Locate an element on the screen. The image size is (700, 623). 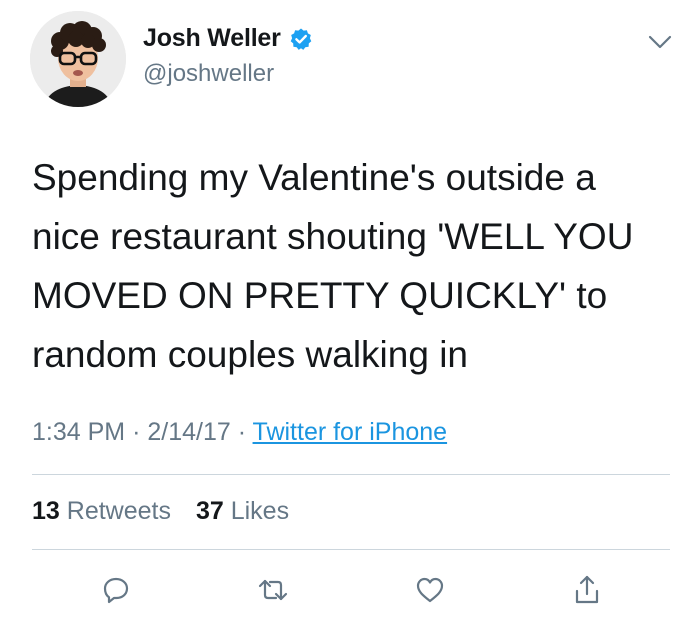
retweet-button is located at coordinates (273, 592).